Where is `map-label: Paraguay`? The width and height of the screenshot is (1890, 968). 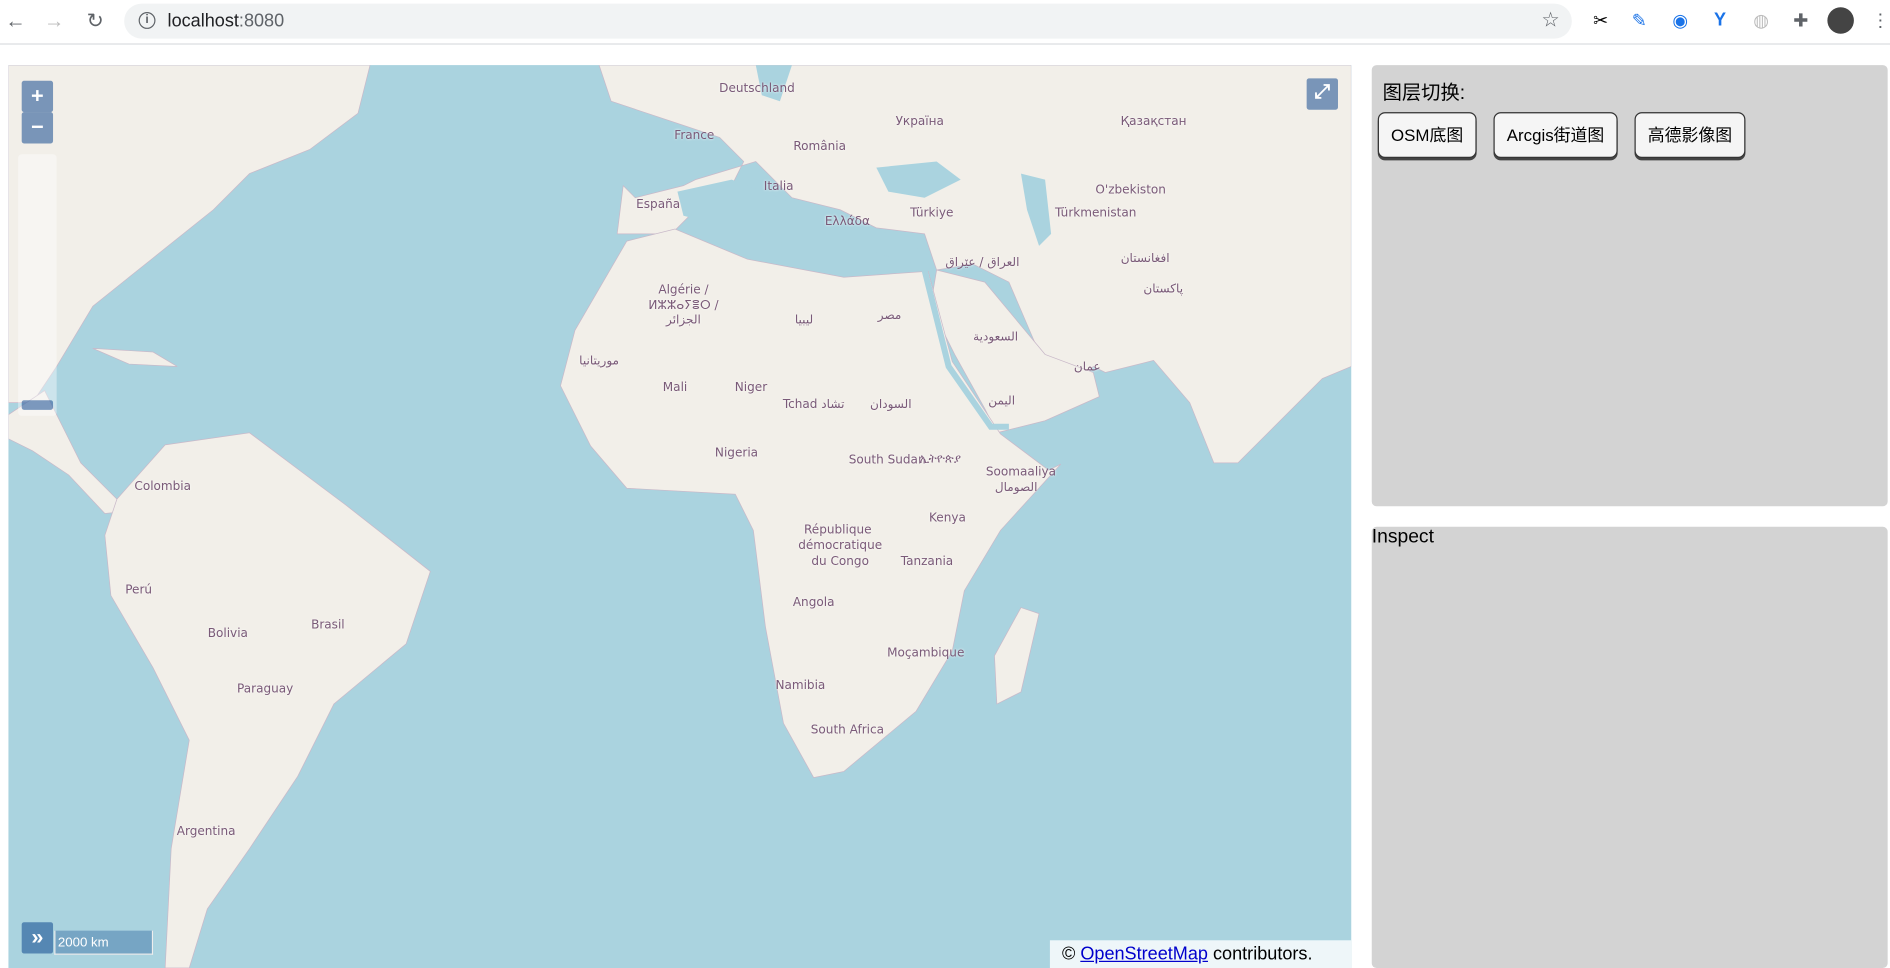 map-label: Paraguay is located at coordinates (265, 689).